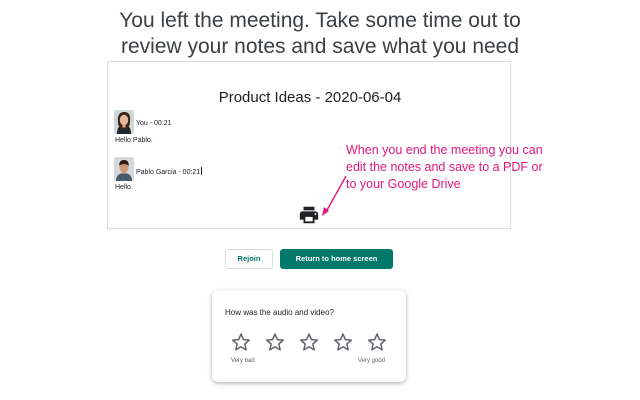 The image size is (640, 400). Describe the element at coordinates (444, 167) in the screenshot. I see `annotation-line-2: edit the notes and save to a PDF or` at that location.